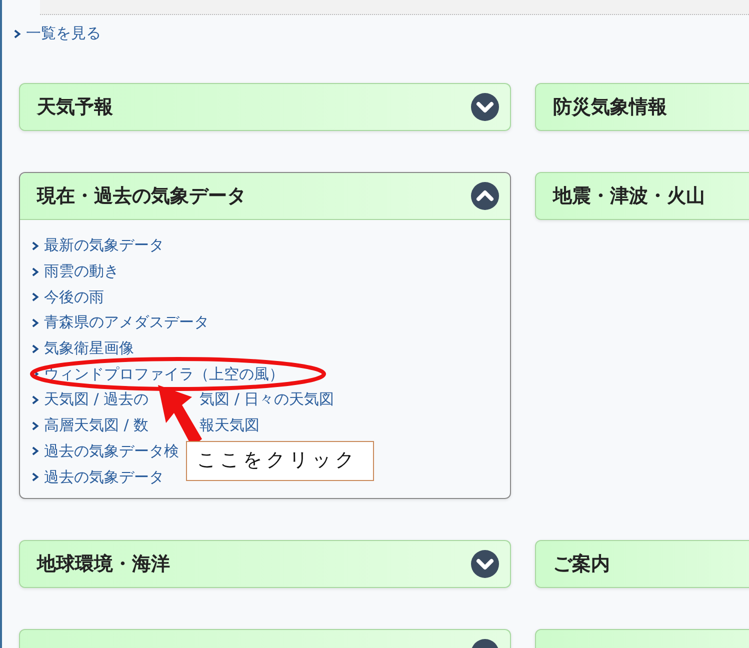  I want to click on callout: ここをクリック, so click(280, 461).